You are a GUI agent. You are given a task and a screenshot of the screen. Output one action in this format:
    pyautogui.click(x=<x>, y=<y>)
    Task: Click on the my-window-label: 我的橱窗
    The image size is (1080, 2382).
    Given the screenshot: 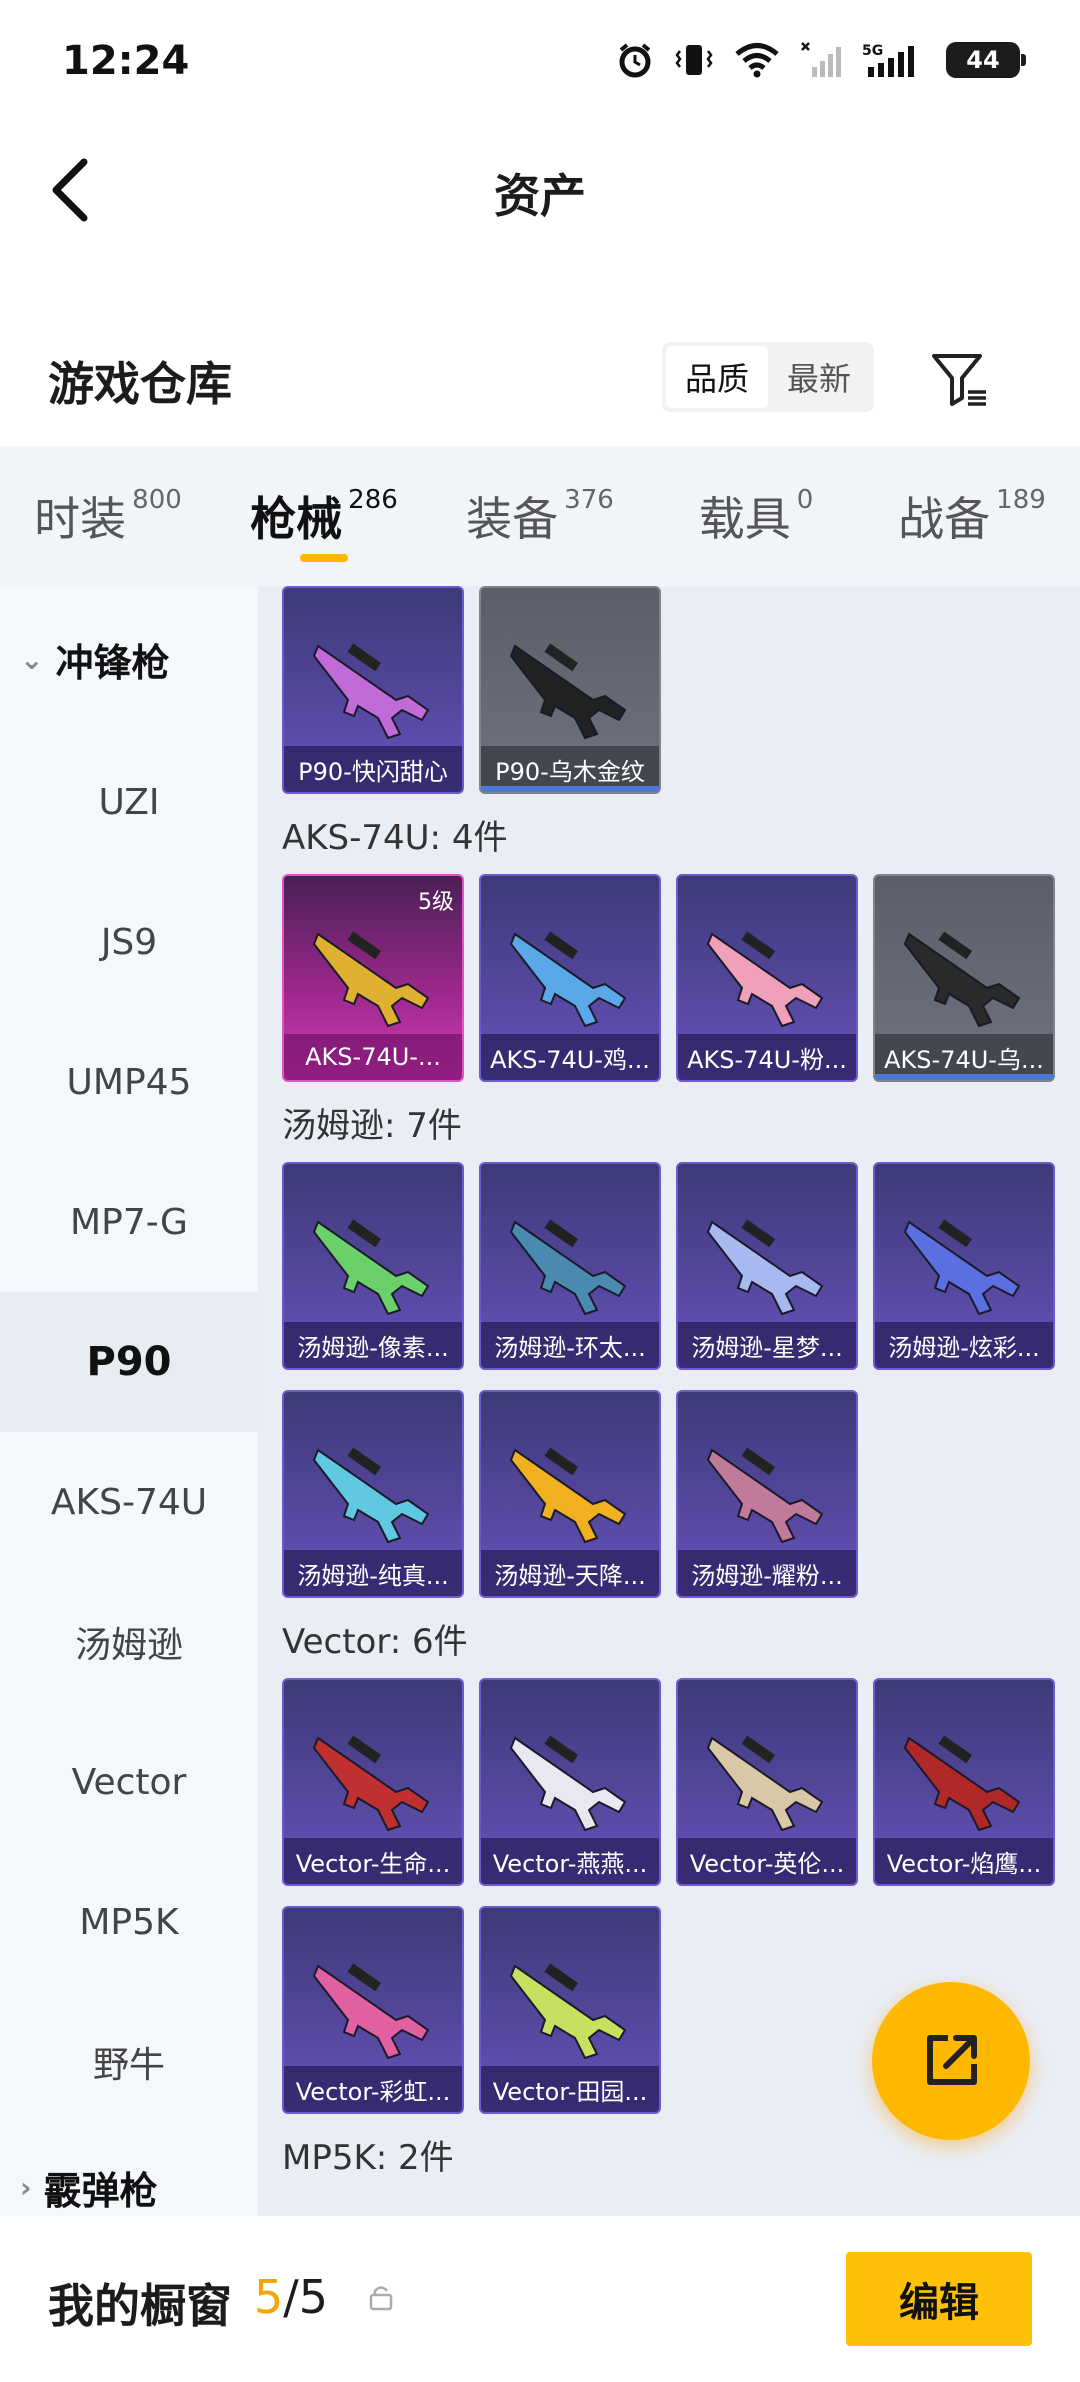 What is the action you would take?
    pyautogui.click(x=140, y=2306)
    